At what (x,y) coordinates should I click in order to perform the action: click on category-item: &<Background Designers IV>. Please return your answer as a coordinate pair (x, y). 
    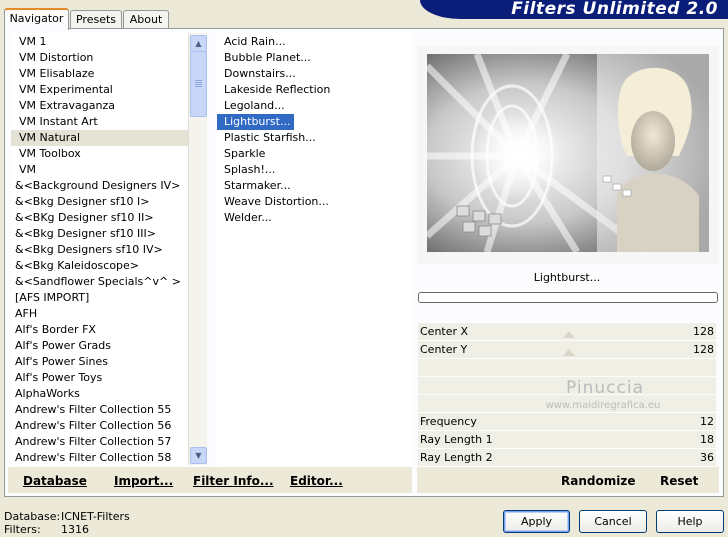
    Looking at the image, I should click on (99, 186).